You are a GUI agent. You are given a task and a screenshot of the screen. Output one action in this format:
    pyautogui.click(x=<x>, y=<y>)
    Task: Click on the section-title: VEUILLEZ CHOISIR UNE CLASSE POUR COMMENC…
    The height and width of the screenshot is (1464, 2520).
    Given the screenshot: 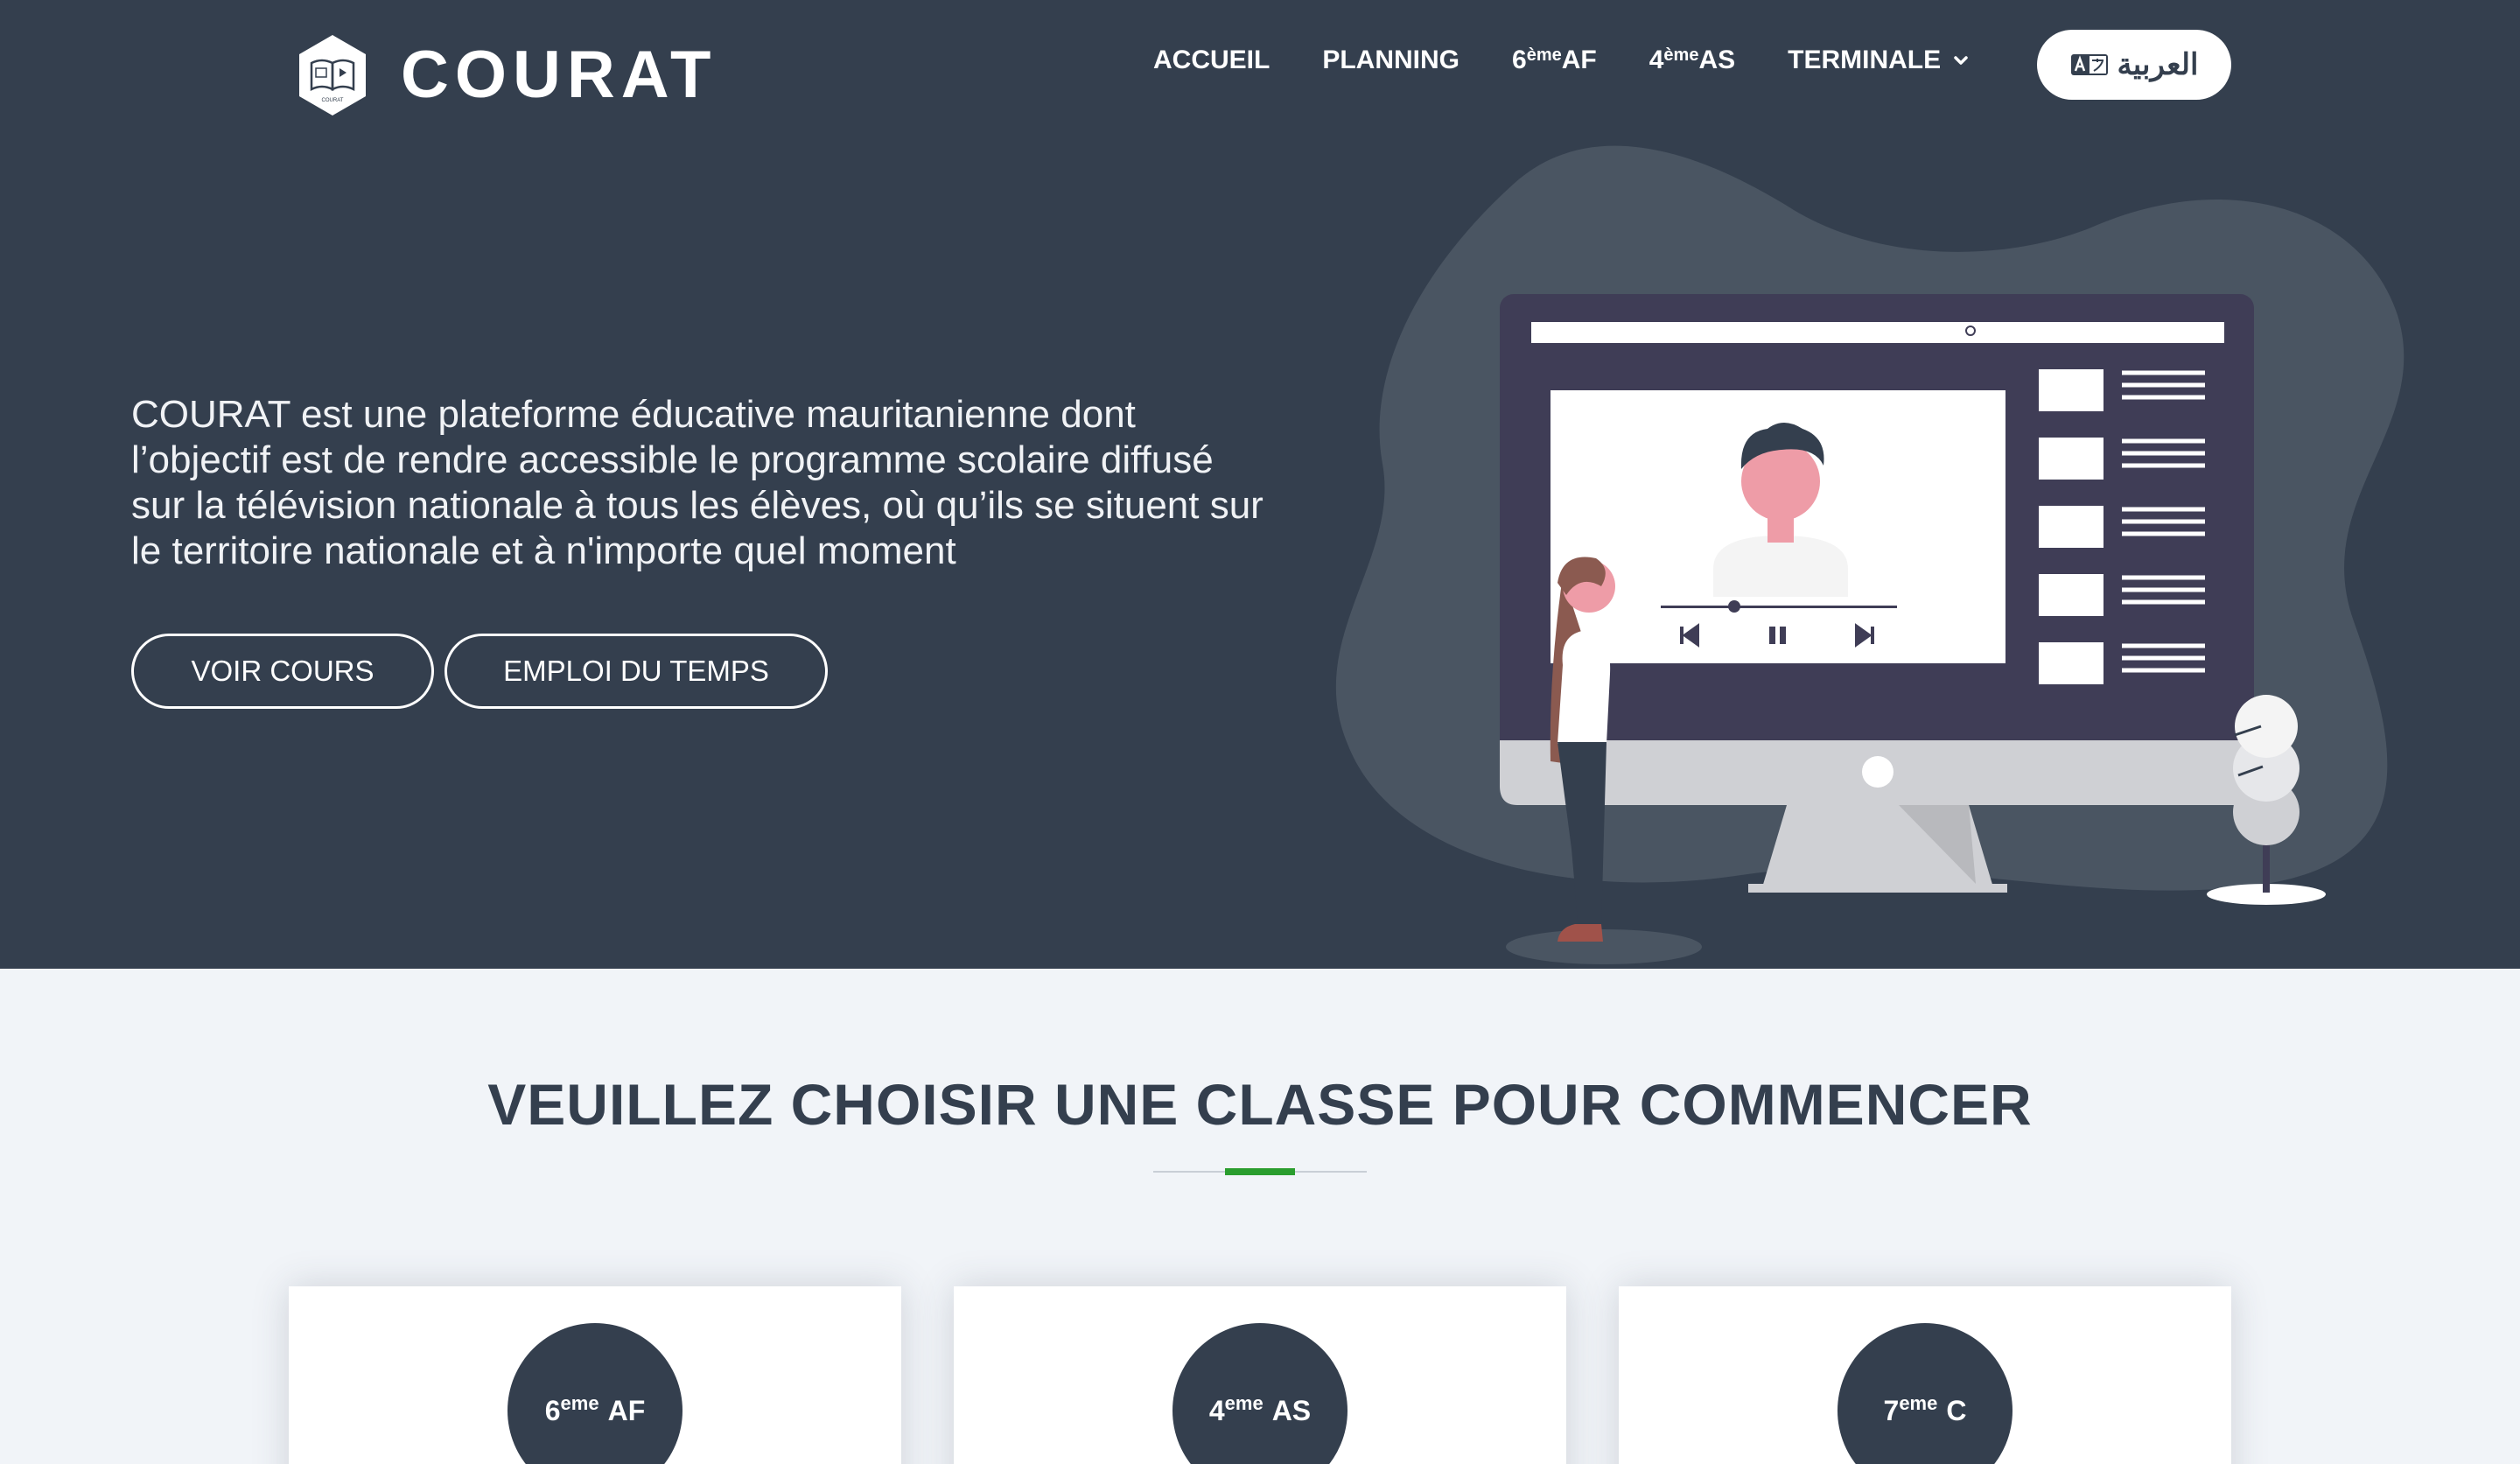 What is the action you would take?
    pyautogui.click(x=1260, y=1105)
    